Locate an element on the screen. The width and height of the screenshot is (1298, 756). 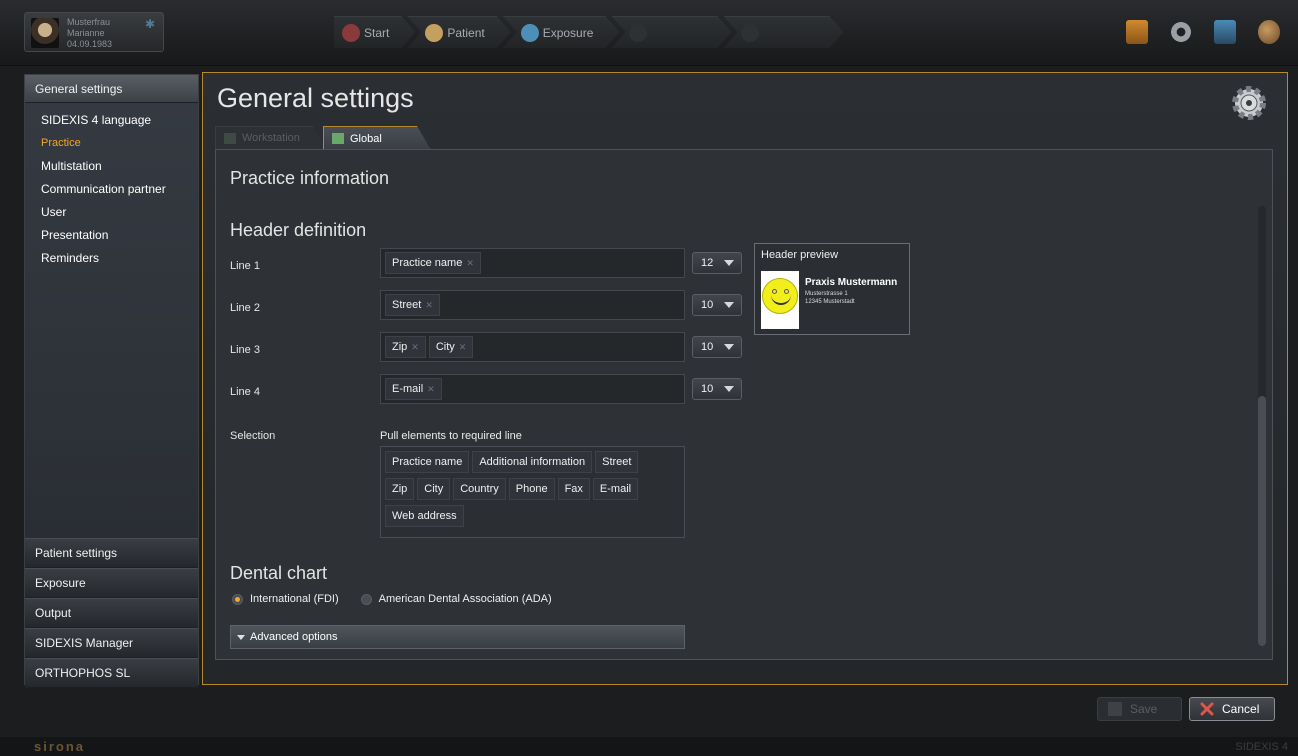
workflow-start-label: Start is located at coordinates (377, 32).